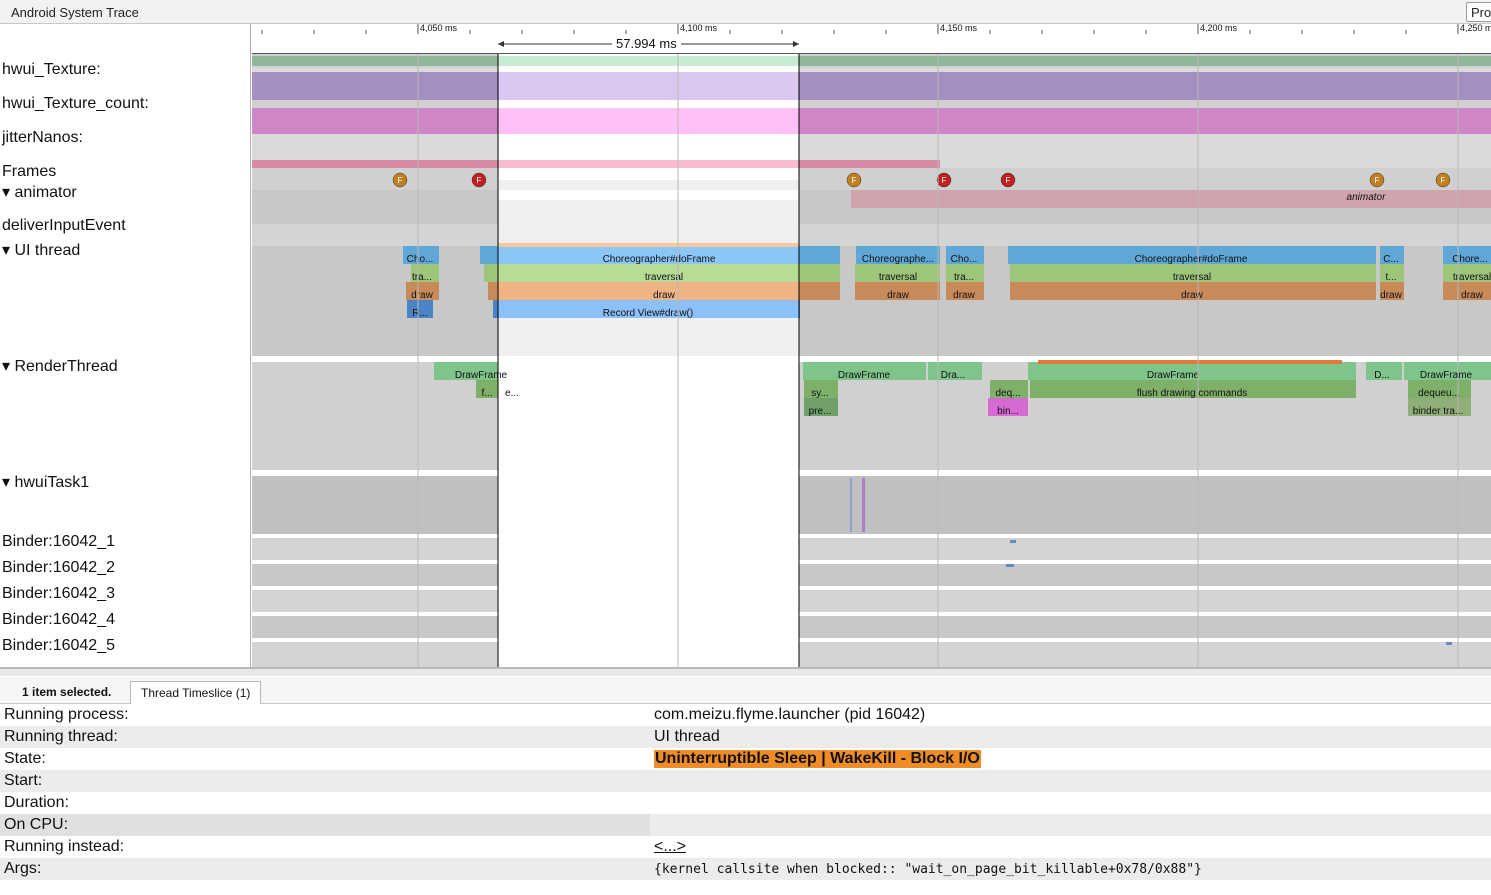  Describe the element at coordinates (58, 568) in the screenshot. I see `track-label: Binder:16042_2` at that location.